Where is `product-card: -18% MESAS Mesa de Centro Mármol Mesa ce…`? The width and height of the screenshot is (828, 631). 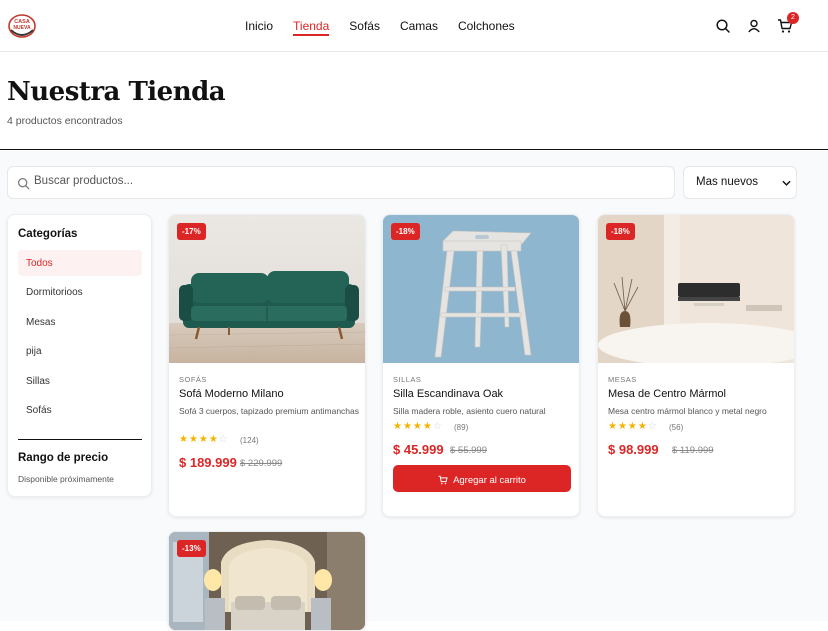
product-card: -18% MESAS Mesa de Centro Mármol Mesa ce… is located at coordinates (696, 365).